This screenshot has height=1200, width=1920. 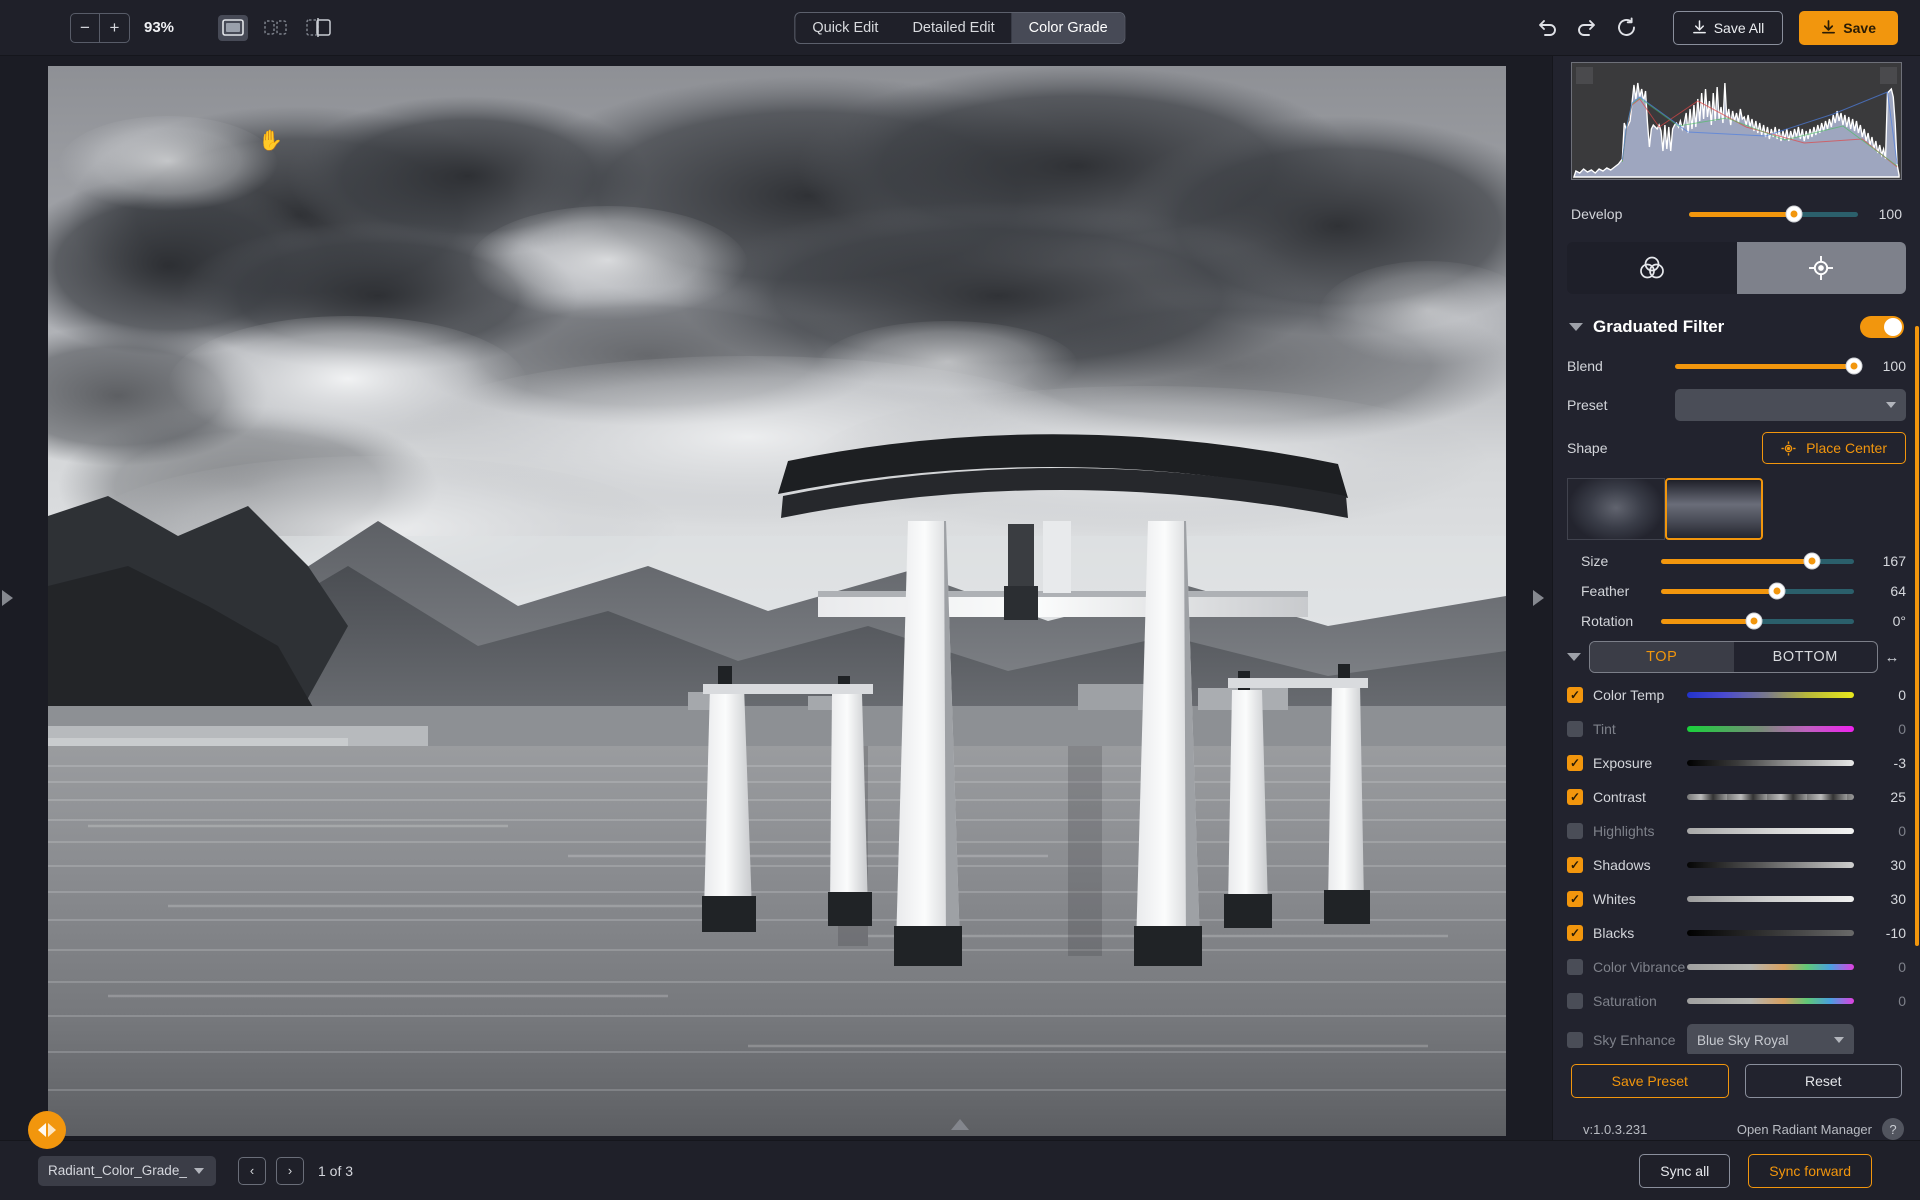 What do you see at coordinates (1899, 621) in the screenshot?
I see `rotation-value: 0°` at bounding box center [1899, 621].